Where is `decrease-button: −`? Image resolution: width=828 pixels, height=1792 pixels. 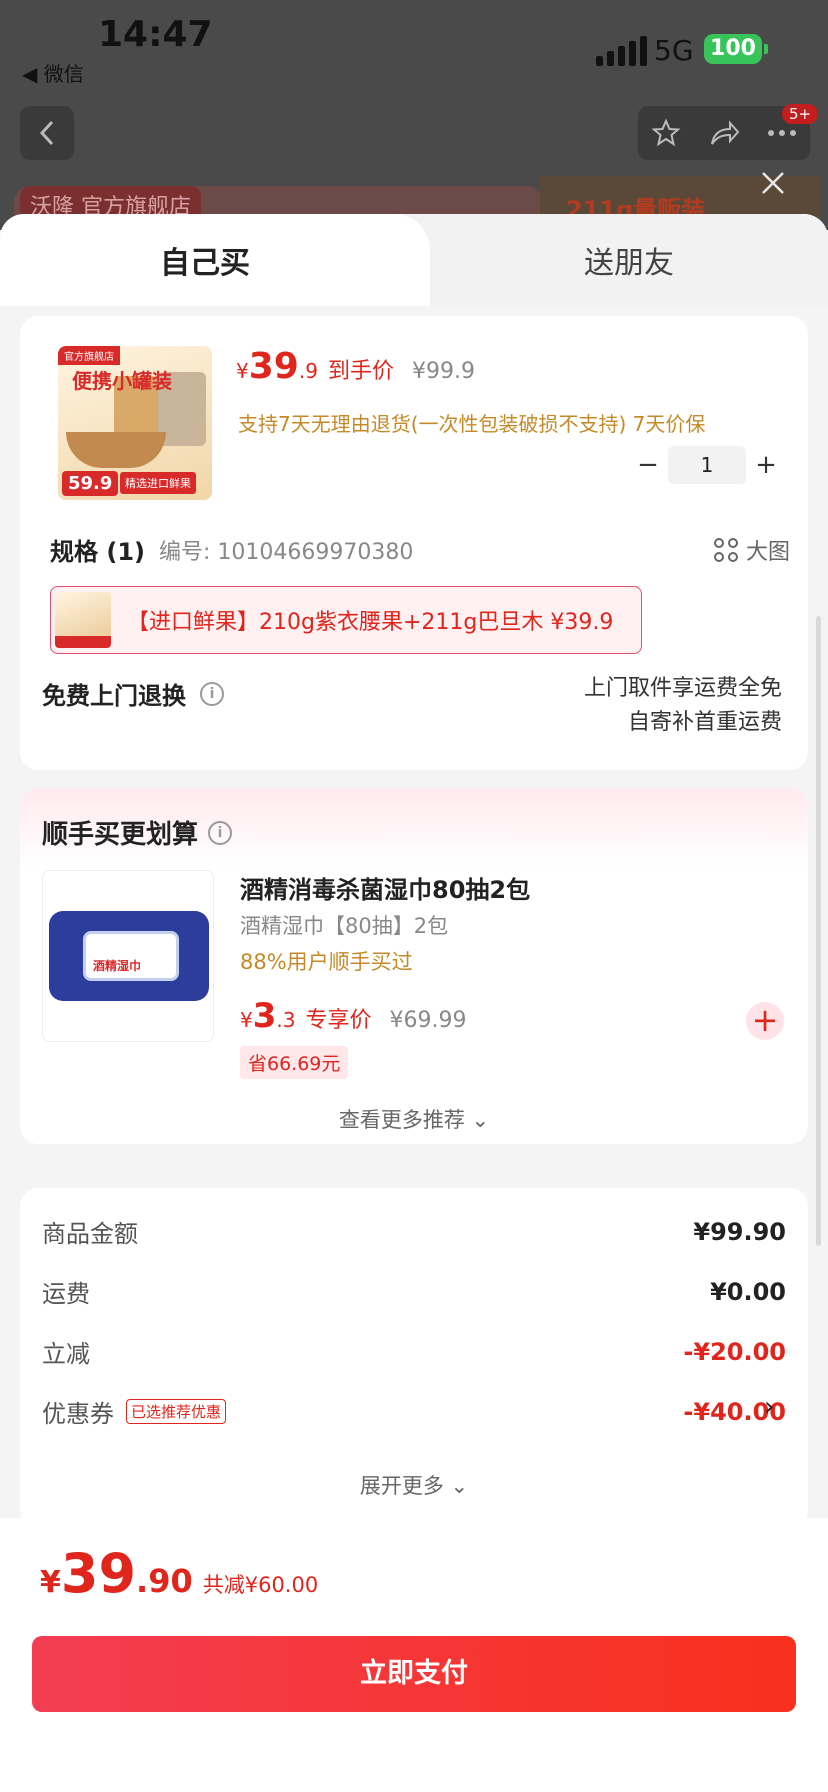 decrease-button: − is located at coordinates (648, 465).